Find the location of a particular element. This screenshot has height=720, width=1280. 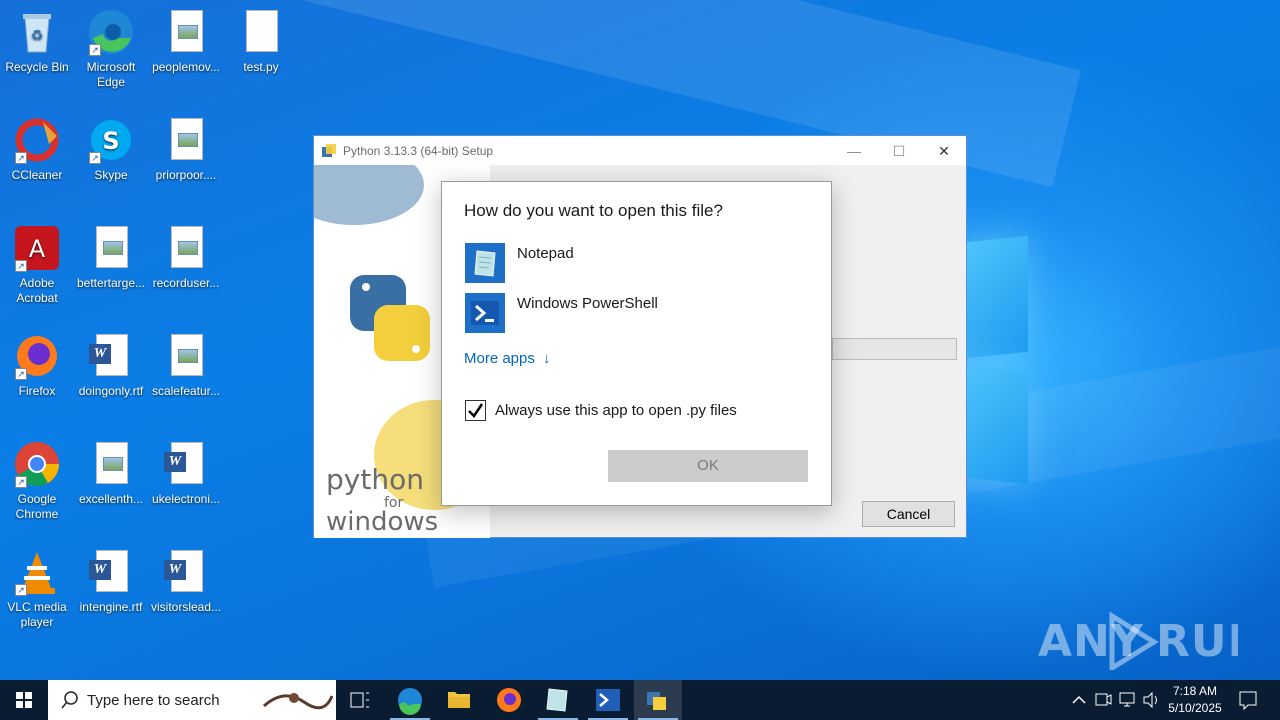

cancel-button: Cancel is located at coordinates (908, 514).